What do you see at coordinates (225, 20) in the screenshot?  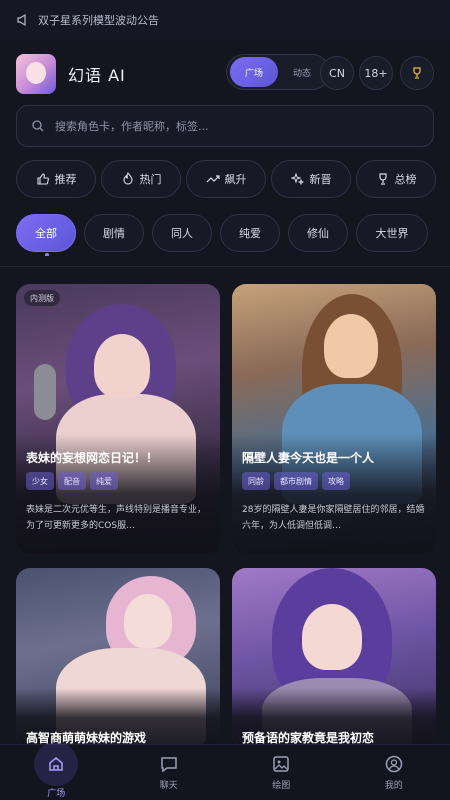 I see `notice-bar: 双子星系列模型波动公告` at bounding box center [225, 20].